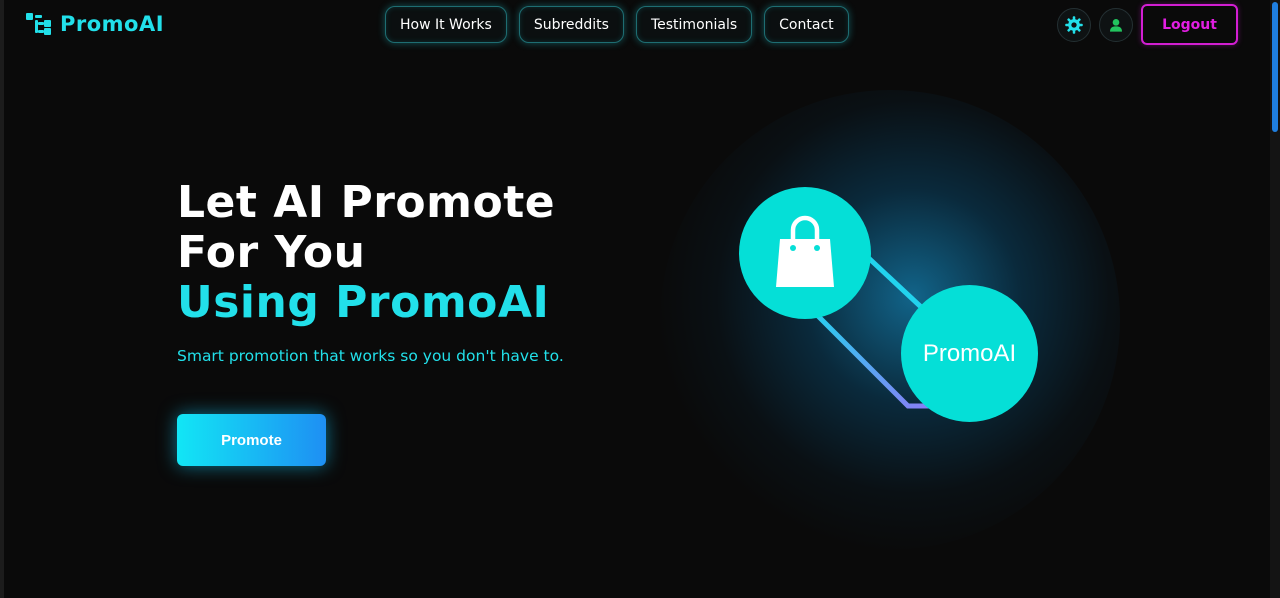 This screenshot has height=598, width=1280. I want to click on hero-title: Let AI Promote For You Using PromoAI, so click(366, 253).